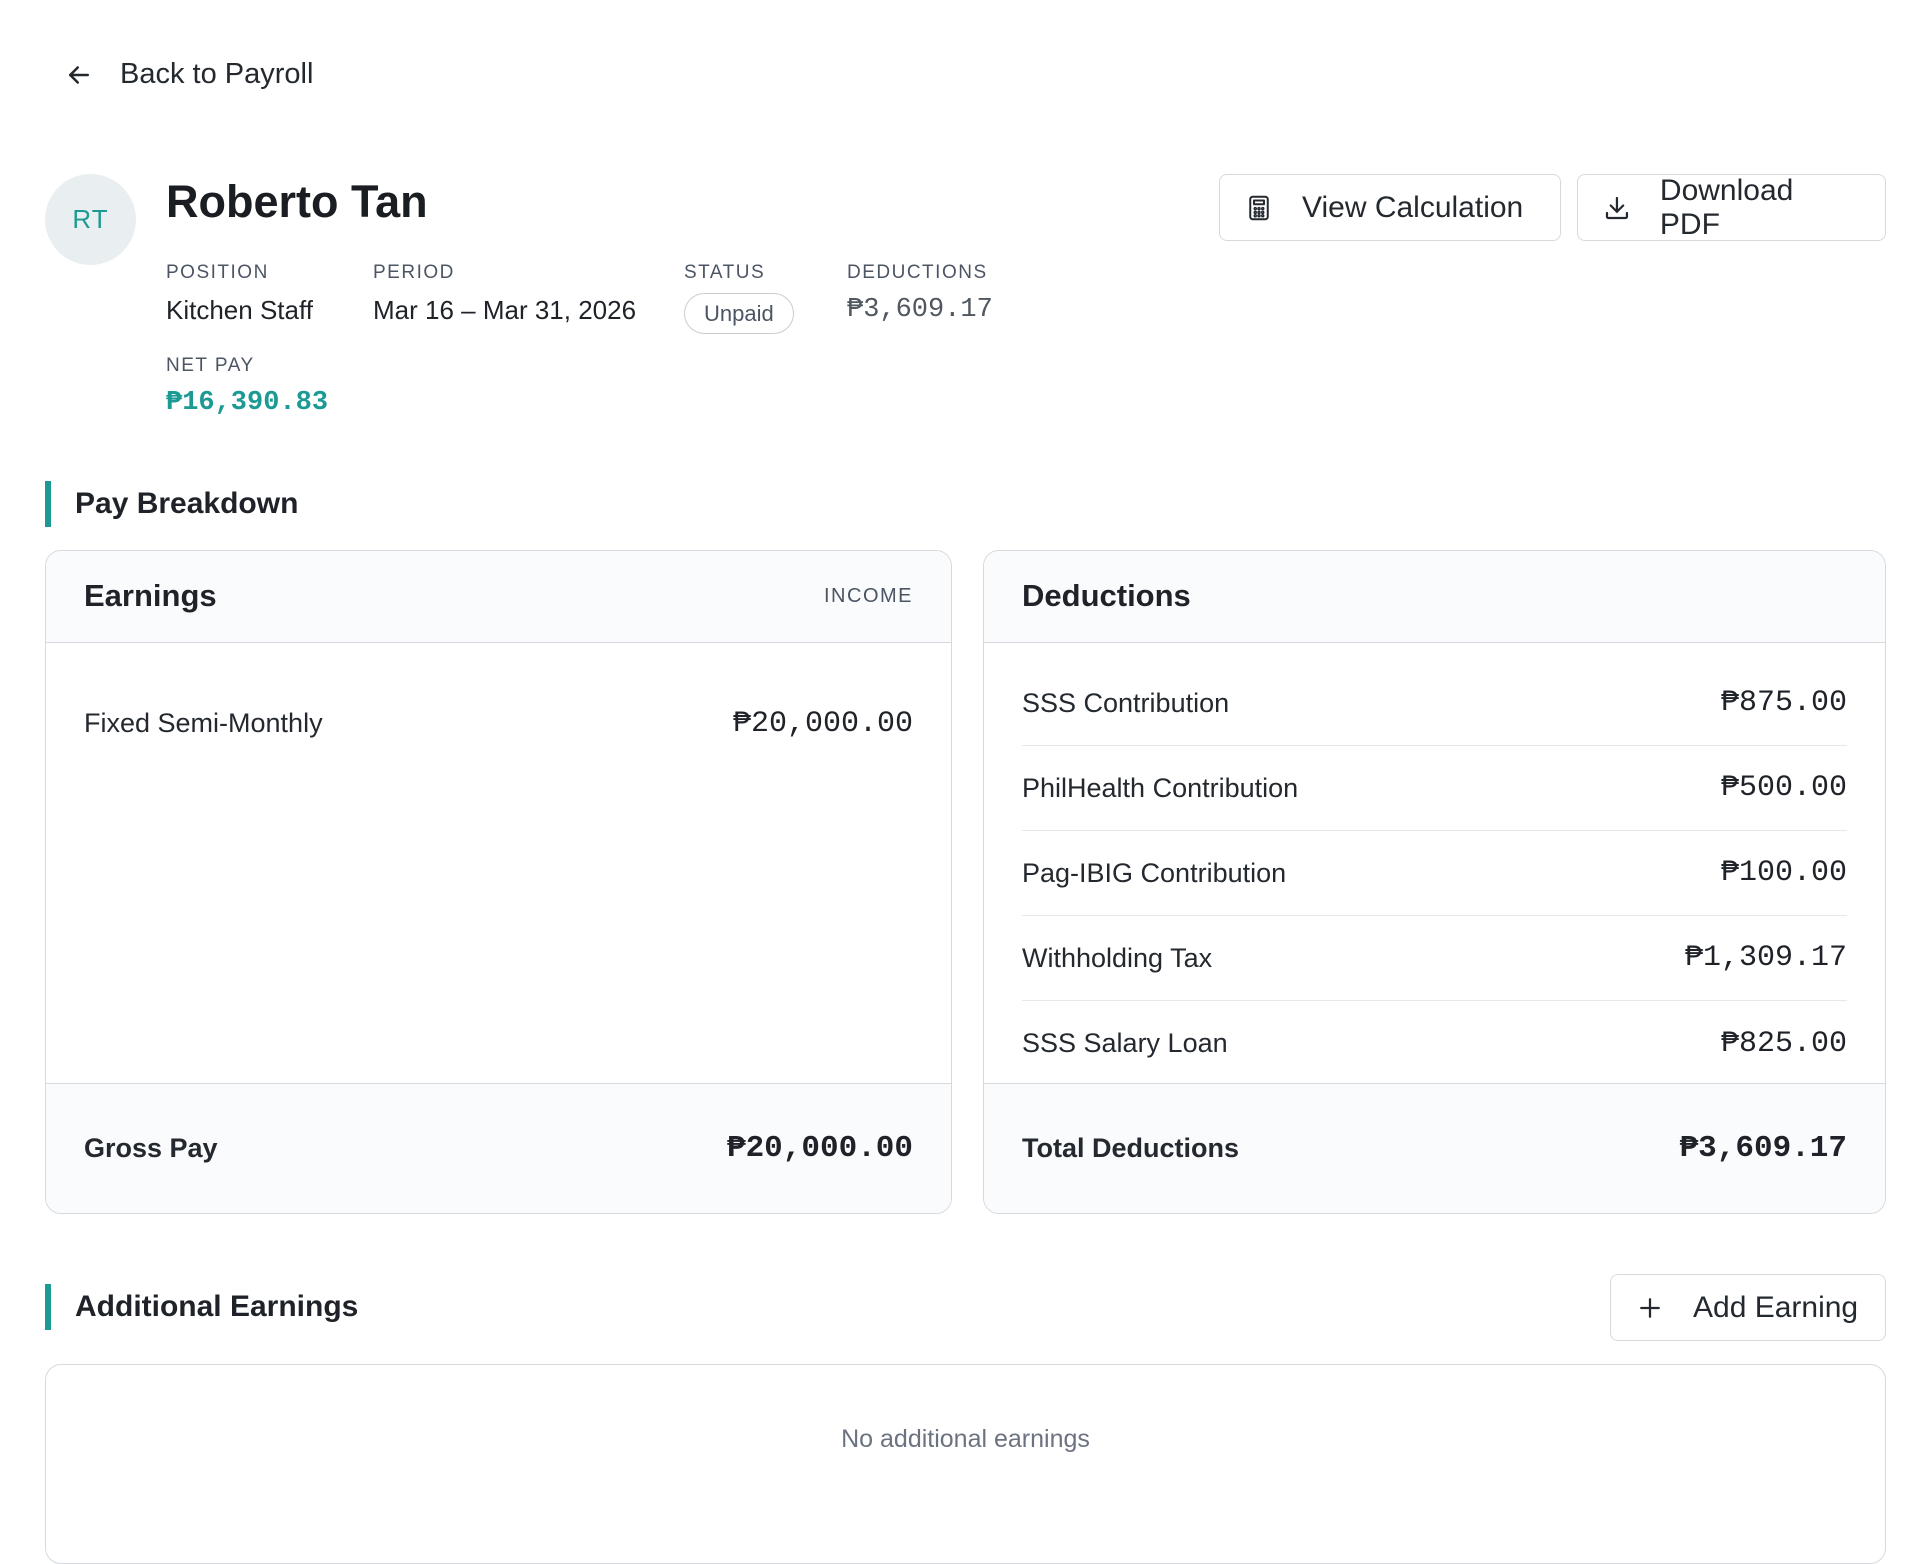 Image resolution: width=1920 pixels, height=1564 pixels. Describe the element at coordinates (1413, 207) in the screenshot. I see `view-calculation-label: View Calculation` at that location.